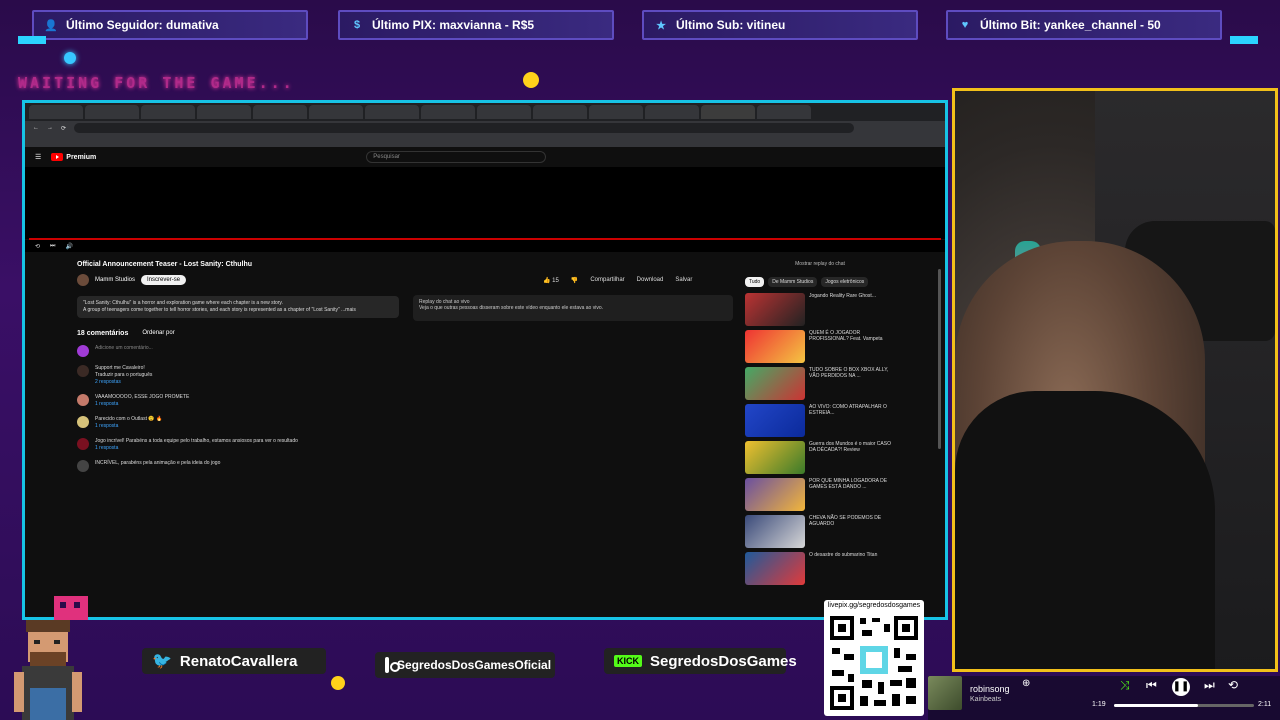 The height and width of the screenshot is (720, 1280). What do you see at coordinates (607, 280) in the screenshot?
I see `share-button: Compartilhar` at bounding box center [607, 280].